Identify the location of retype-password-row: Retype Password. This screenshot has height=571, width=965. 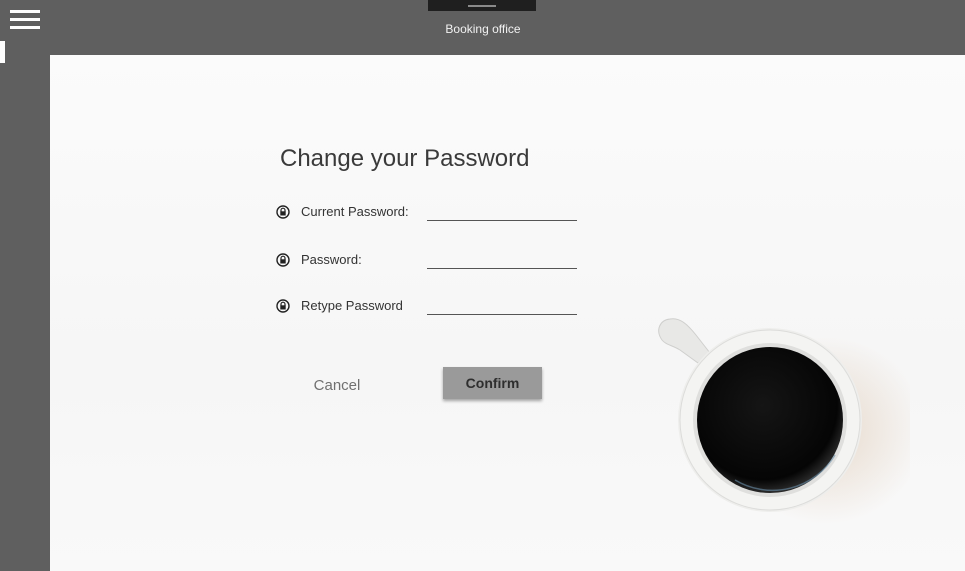
(455, 306).